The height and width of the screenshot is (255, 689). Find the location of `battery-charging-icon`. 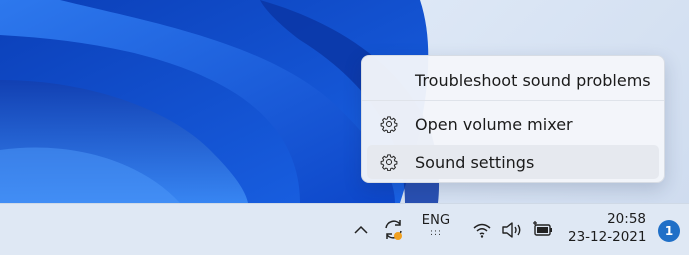

battery-charging-icon is located at coordinates (543, 230).